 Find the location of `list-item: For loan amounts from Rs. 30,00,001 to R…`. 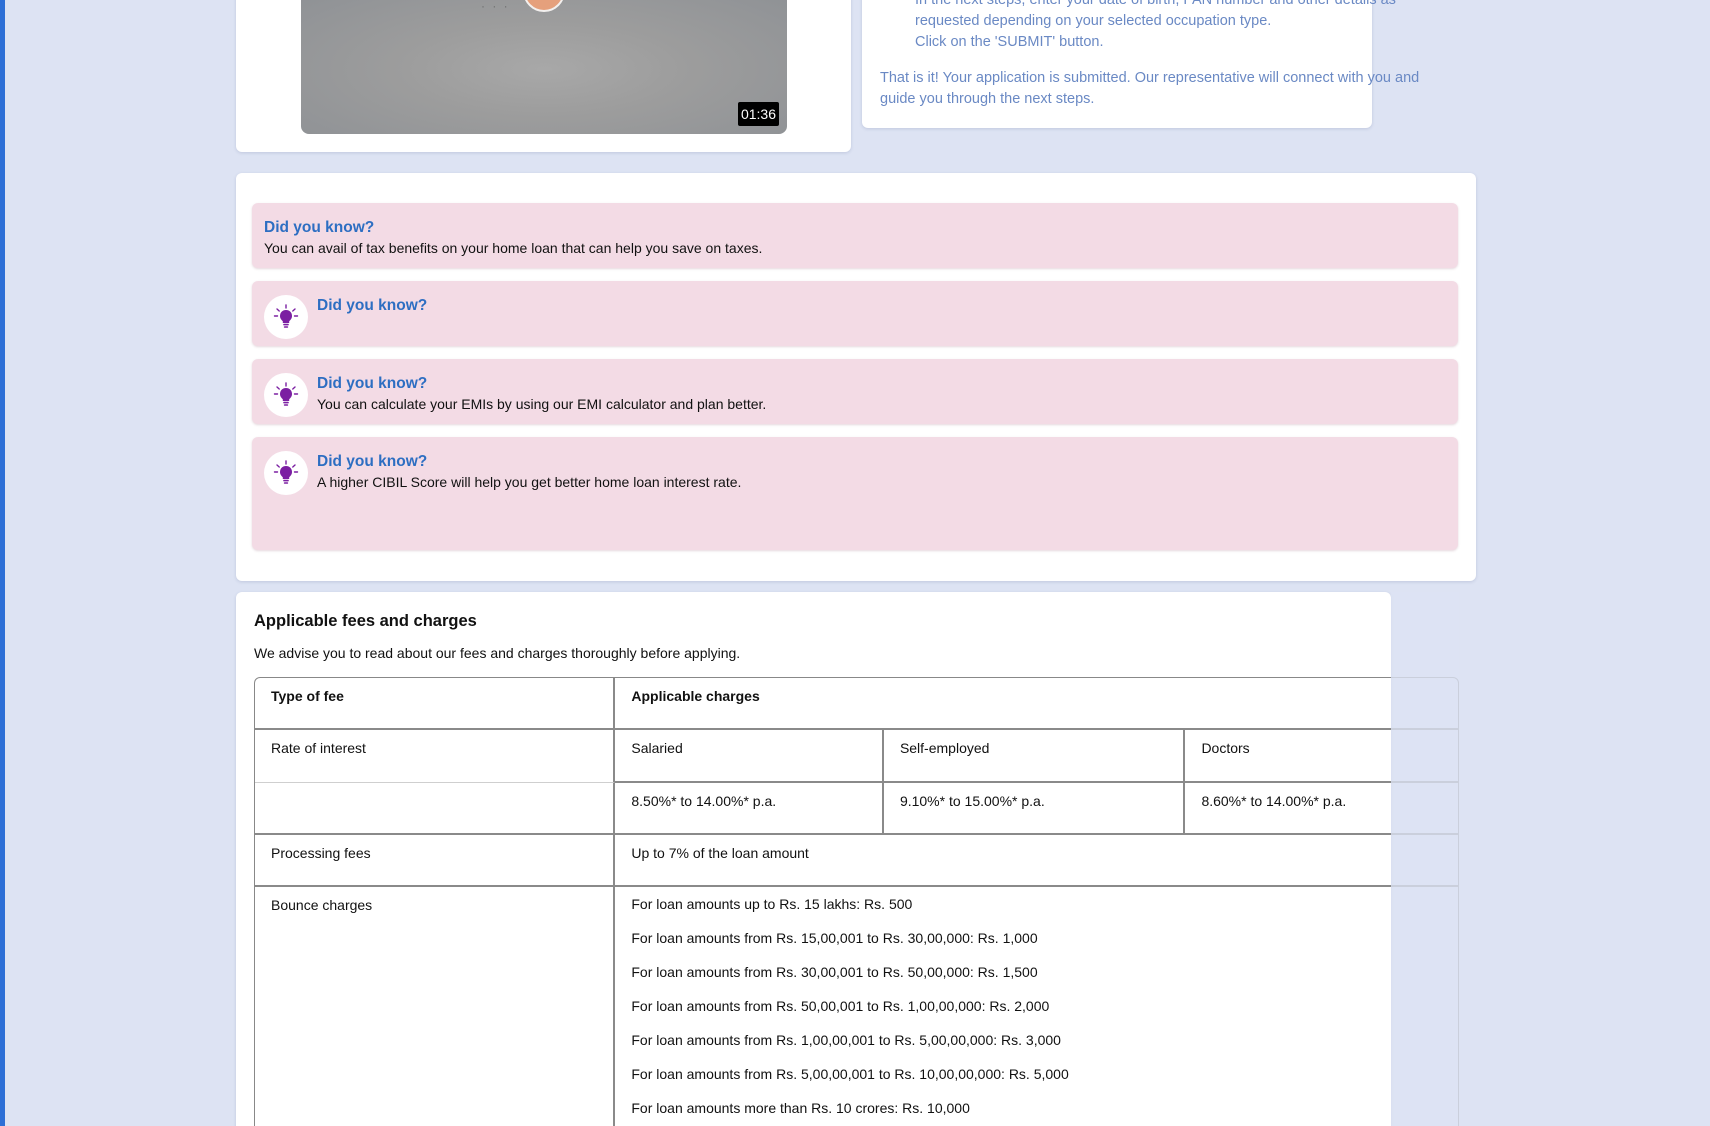

list-item: For loan amounts from Rs. 30,00,001 to R… is located at coordinates (834, 972).